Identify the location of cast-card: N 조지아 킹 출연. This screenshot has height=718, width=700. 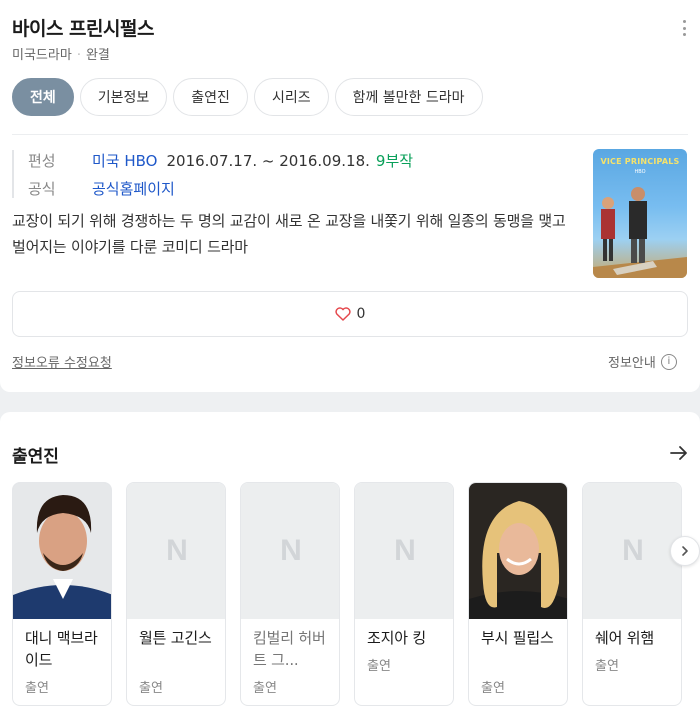
(404, 594).